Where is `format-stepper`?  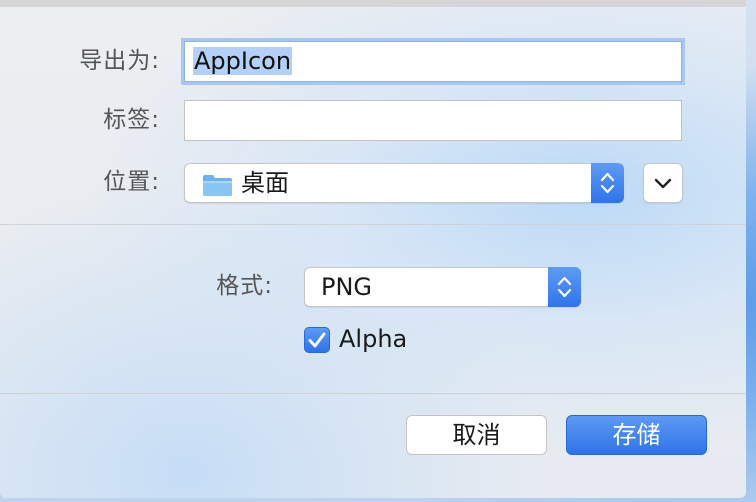 format-stepper is located at coordinates (564, 287).